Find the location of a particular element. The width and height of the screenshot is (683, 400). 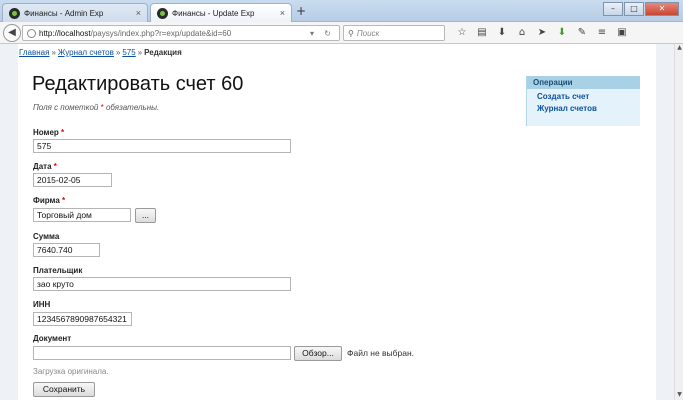

tab-update-exp: Финансы - Update Exp × is located at coordinates (221, 12).